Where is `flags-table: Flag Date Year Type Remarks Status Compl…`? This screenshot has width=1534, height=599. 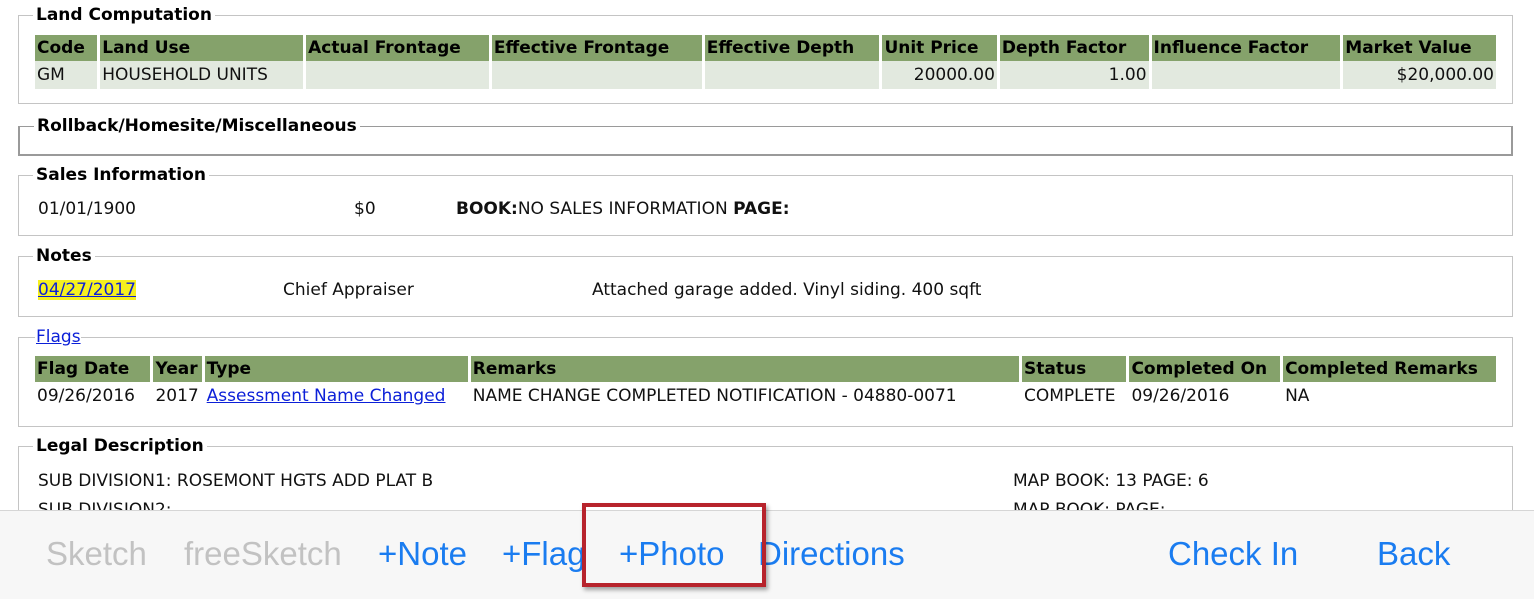 flags-table: Flag Date Year Type Remarks Status Compl… is located at coordinates (765, 383).